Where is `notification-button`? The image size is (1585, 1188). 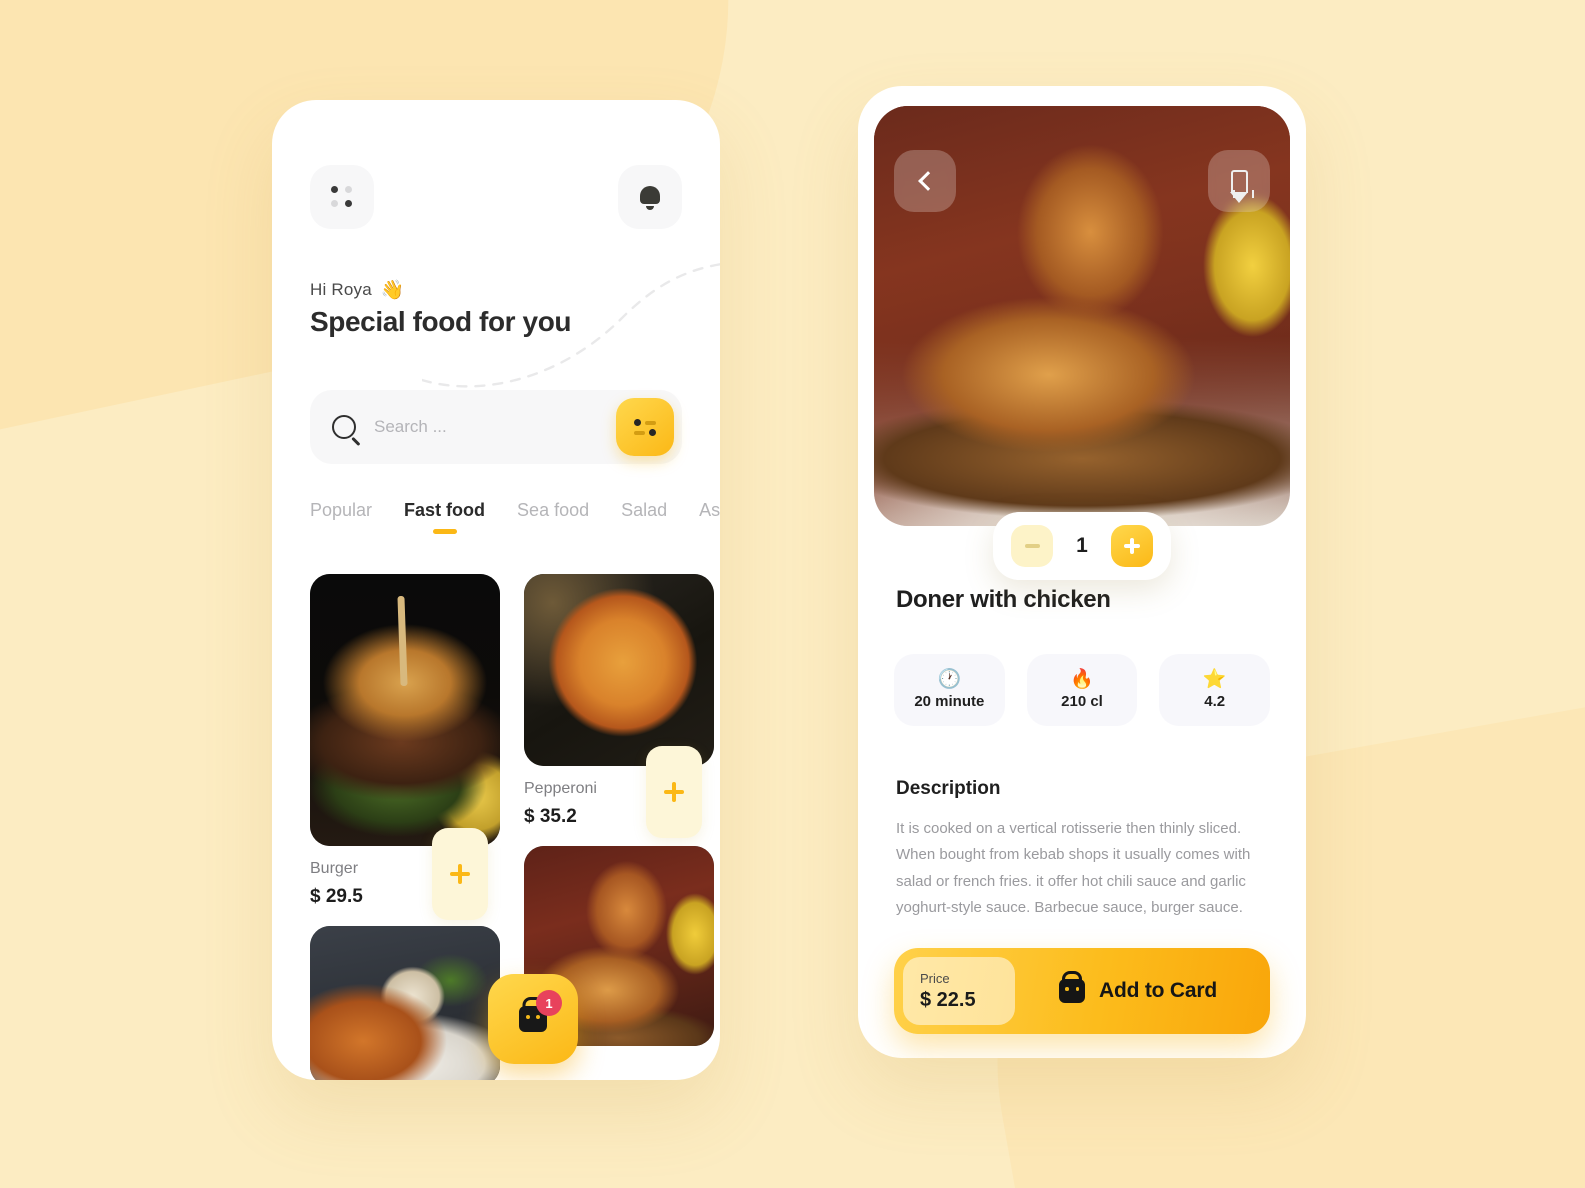 notification-button is located at coordinates (650, 197).